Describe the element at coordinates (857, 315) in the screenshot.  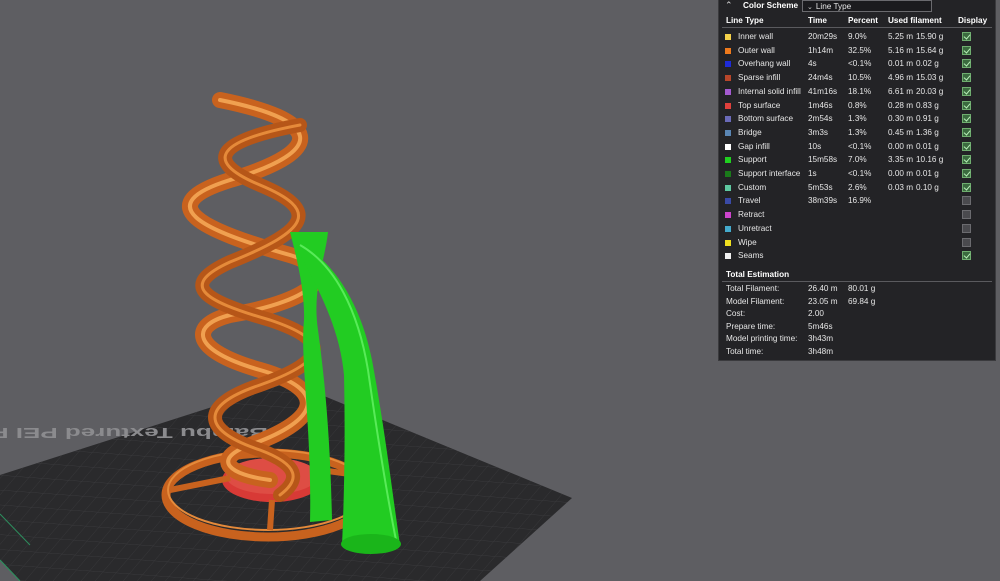
I see `total-row: Cost: 2.00` at that location.